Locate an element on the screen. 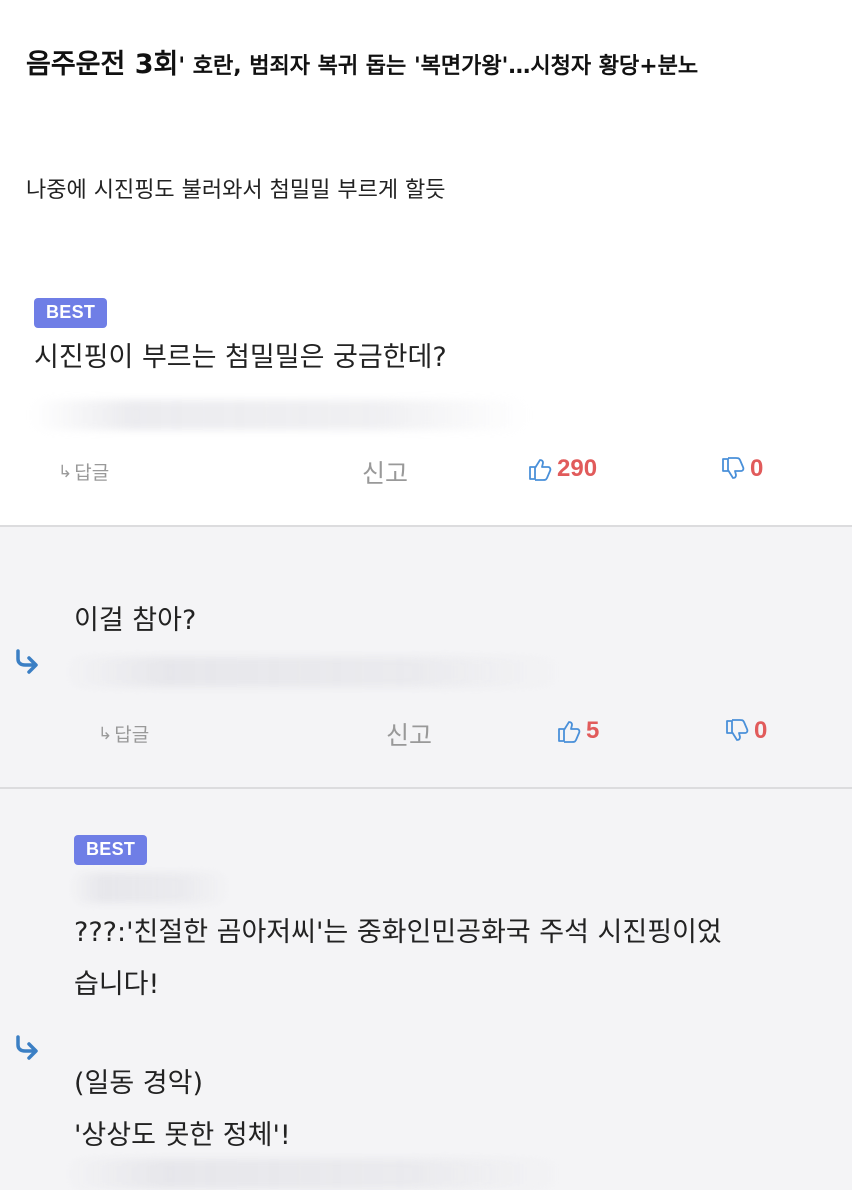 The image size is (852, 1190). like-count: 290 is located at coordinates (577, 468).